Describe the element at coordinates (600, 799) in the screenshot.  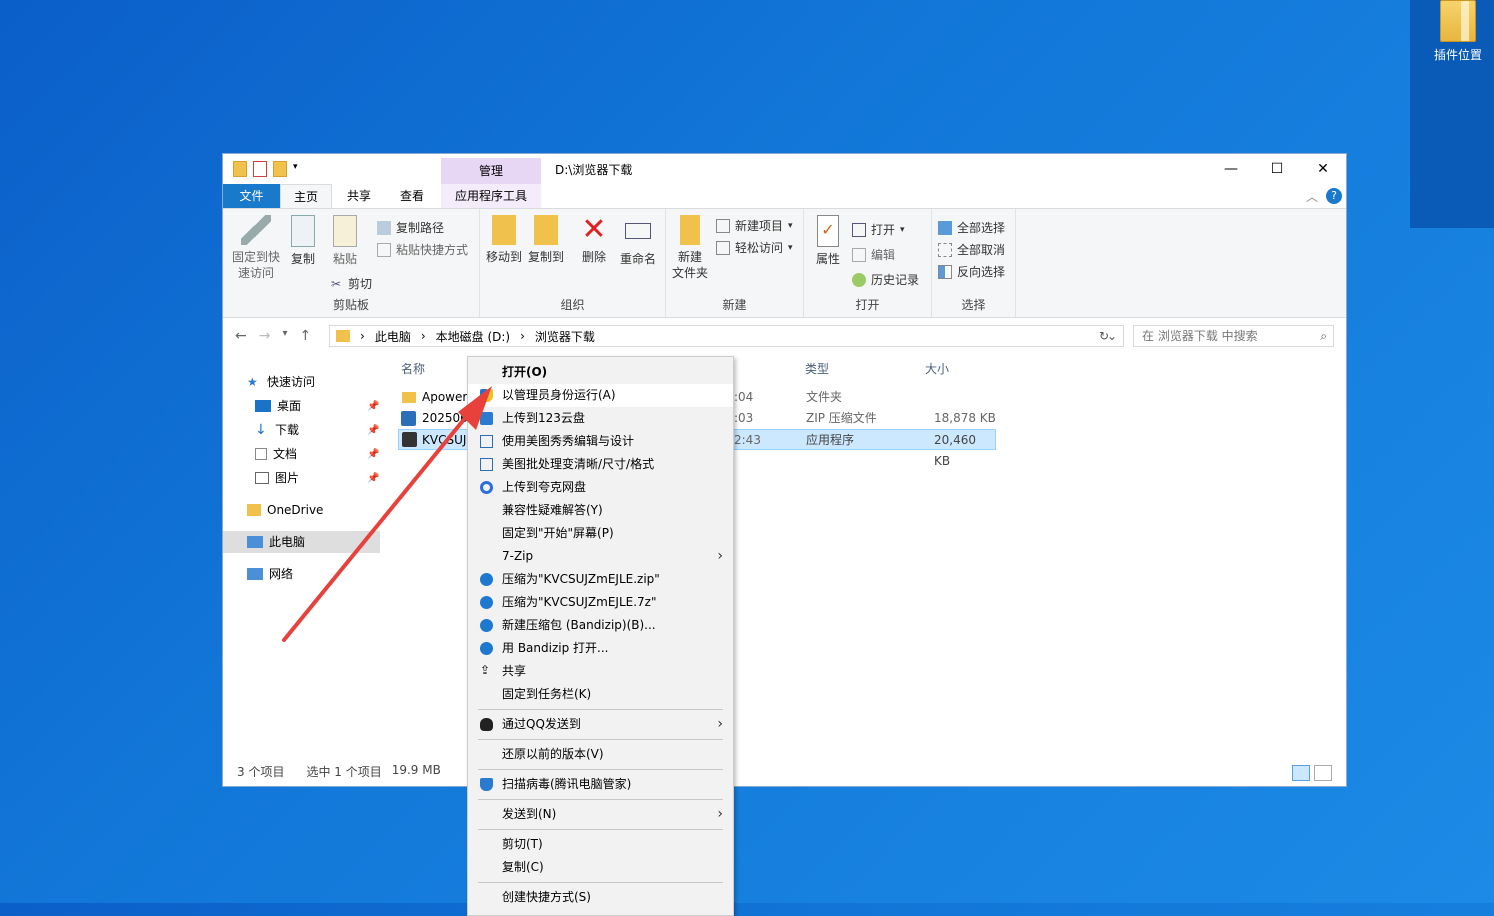
I see `menu-separator` at that location.